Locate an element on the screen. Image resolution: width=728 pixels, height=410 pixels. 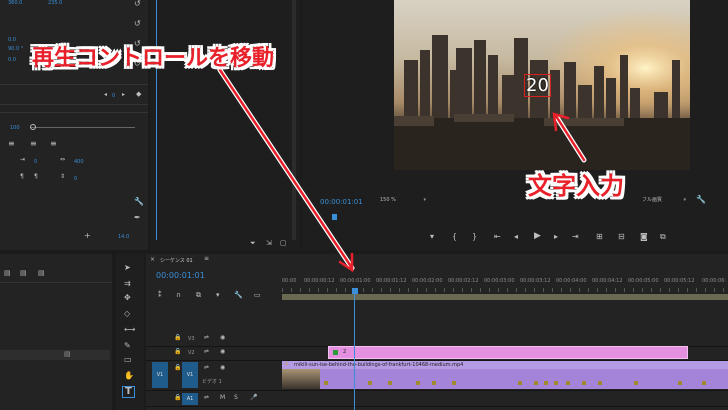
microphone-icon: 🎤 is located at coordinates (253, 398).